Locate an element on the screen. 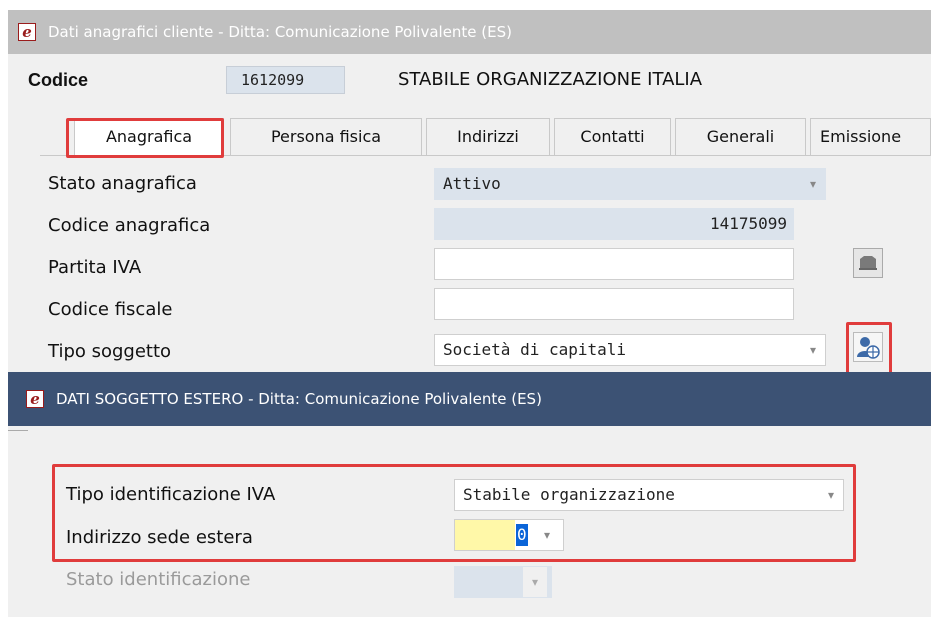  tab-generali: Generali is located at coordinates (740, 136).